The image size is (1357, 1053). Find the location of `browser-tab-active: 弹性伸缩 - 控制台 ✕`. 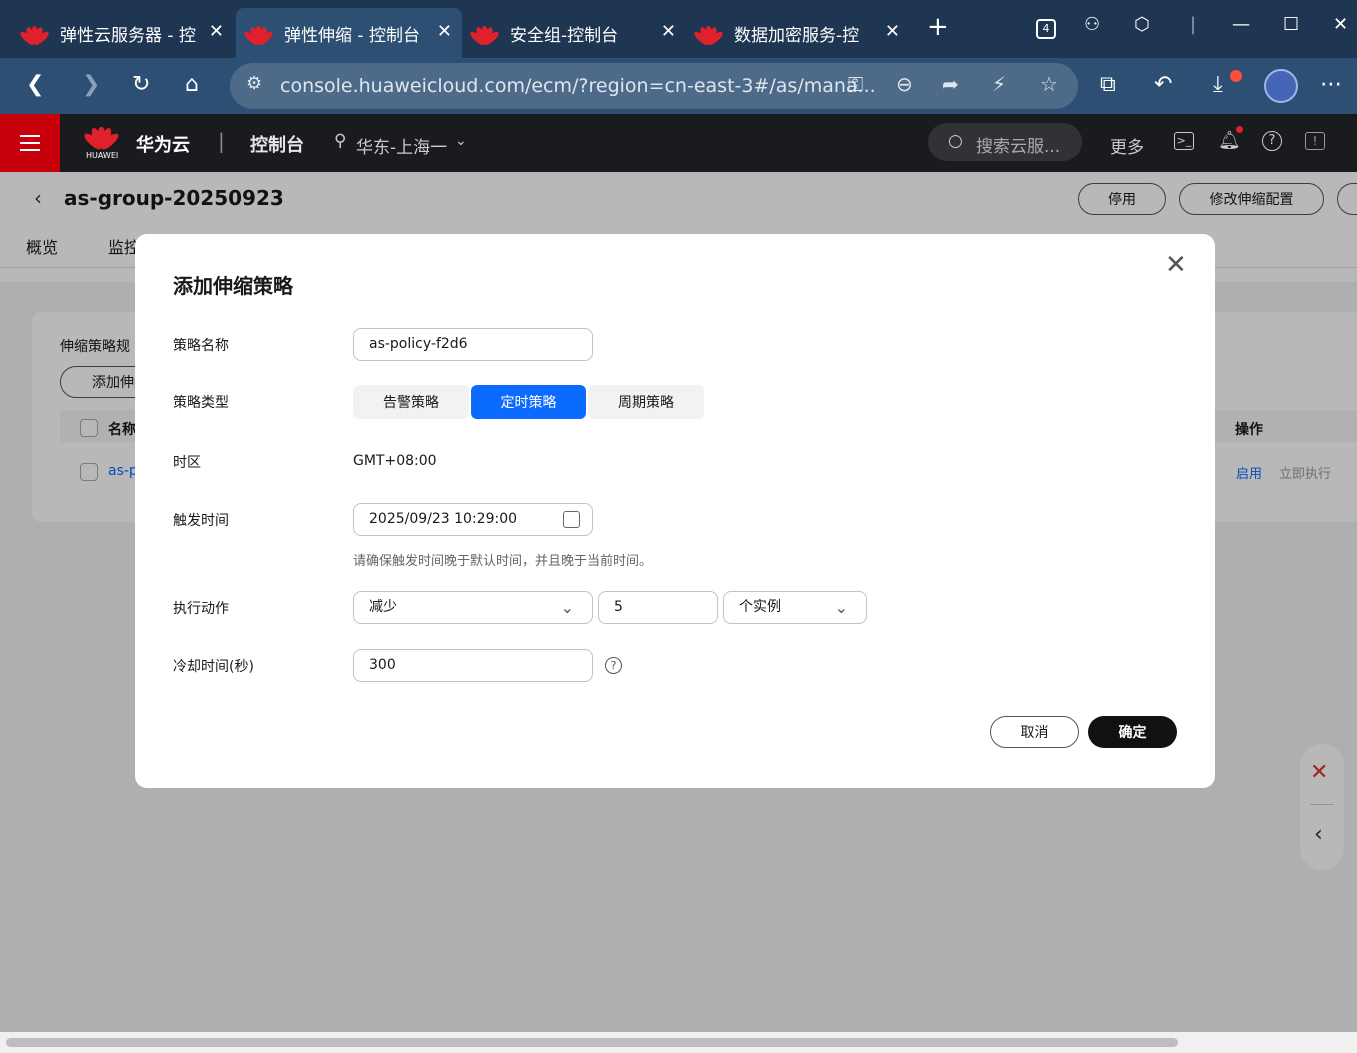

browser-tab-active: 弹性伸缩 - 控制台 ✕ is located at coordinates (349, 33).